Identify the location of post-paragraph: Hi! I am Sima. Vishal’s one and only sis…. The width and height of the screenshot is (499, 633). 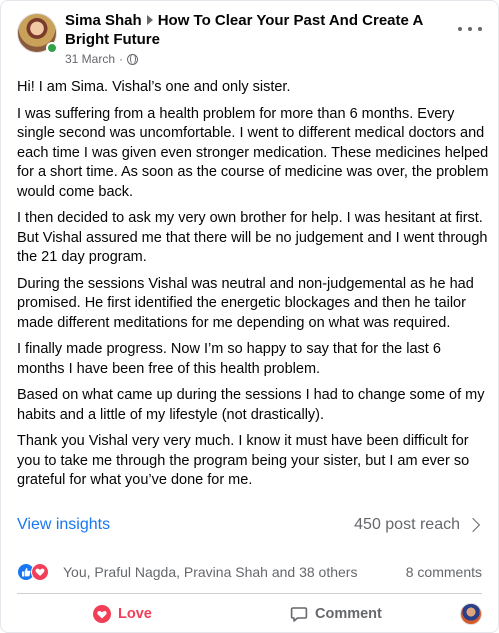
(154, 87).